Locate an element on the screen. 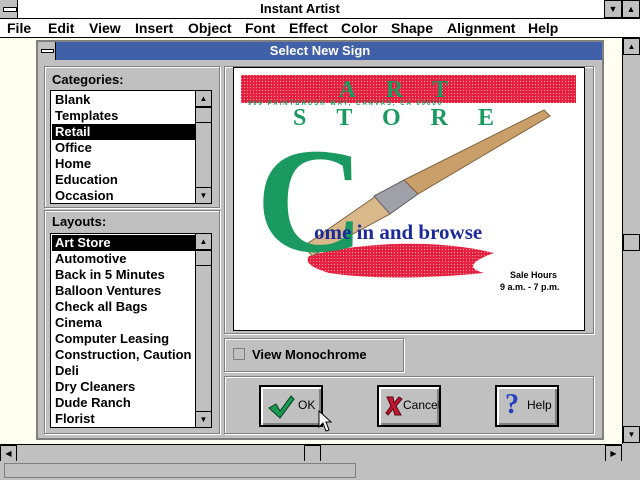  vertical-scrollbar: ▲ ▼ is located at coordinates (631, 241).